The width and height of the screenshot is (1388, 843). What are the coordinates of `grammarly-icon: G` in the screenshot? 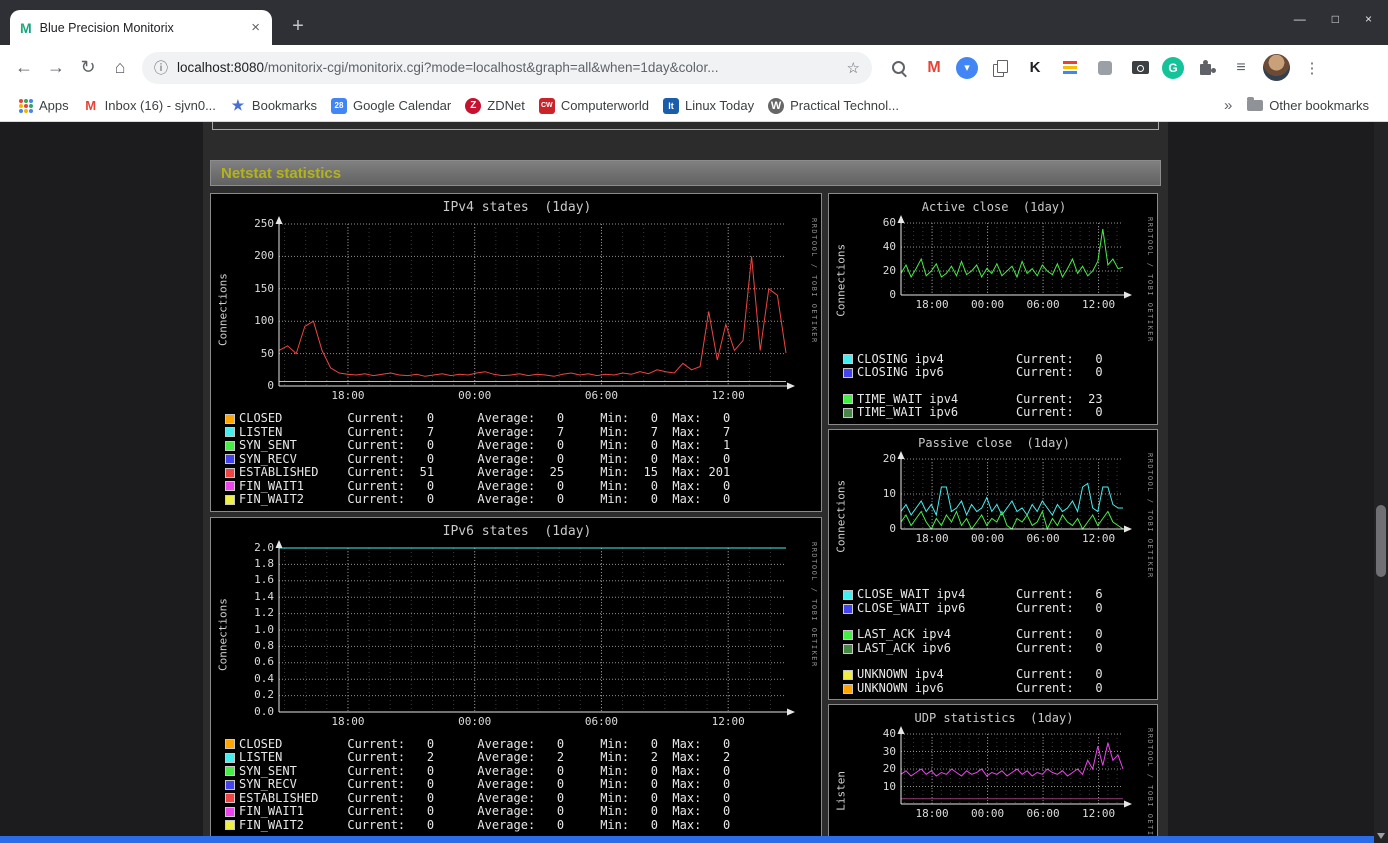 It's located at (1173, 67).